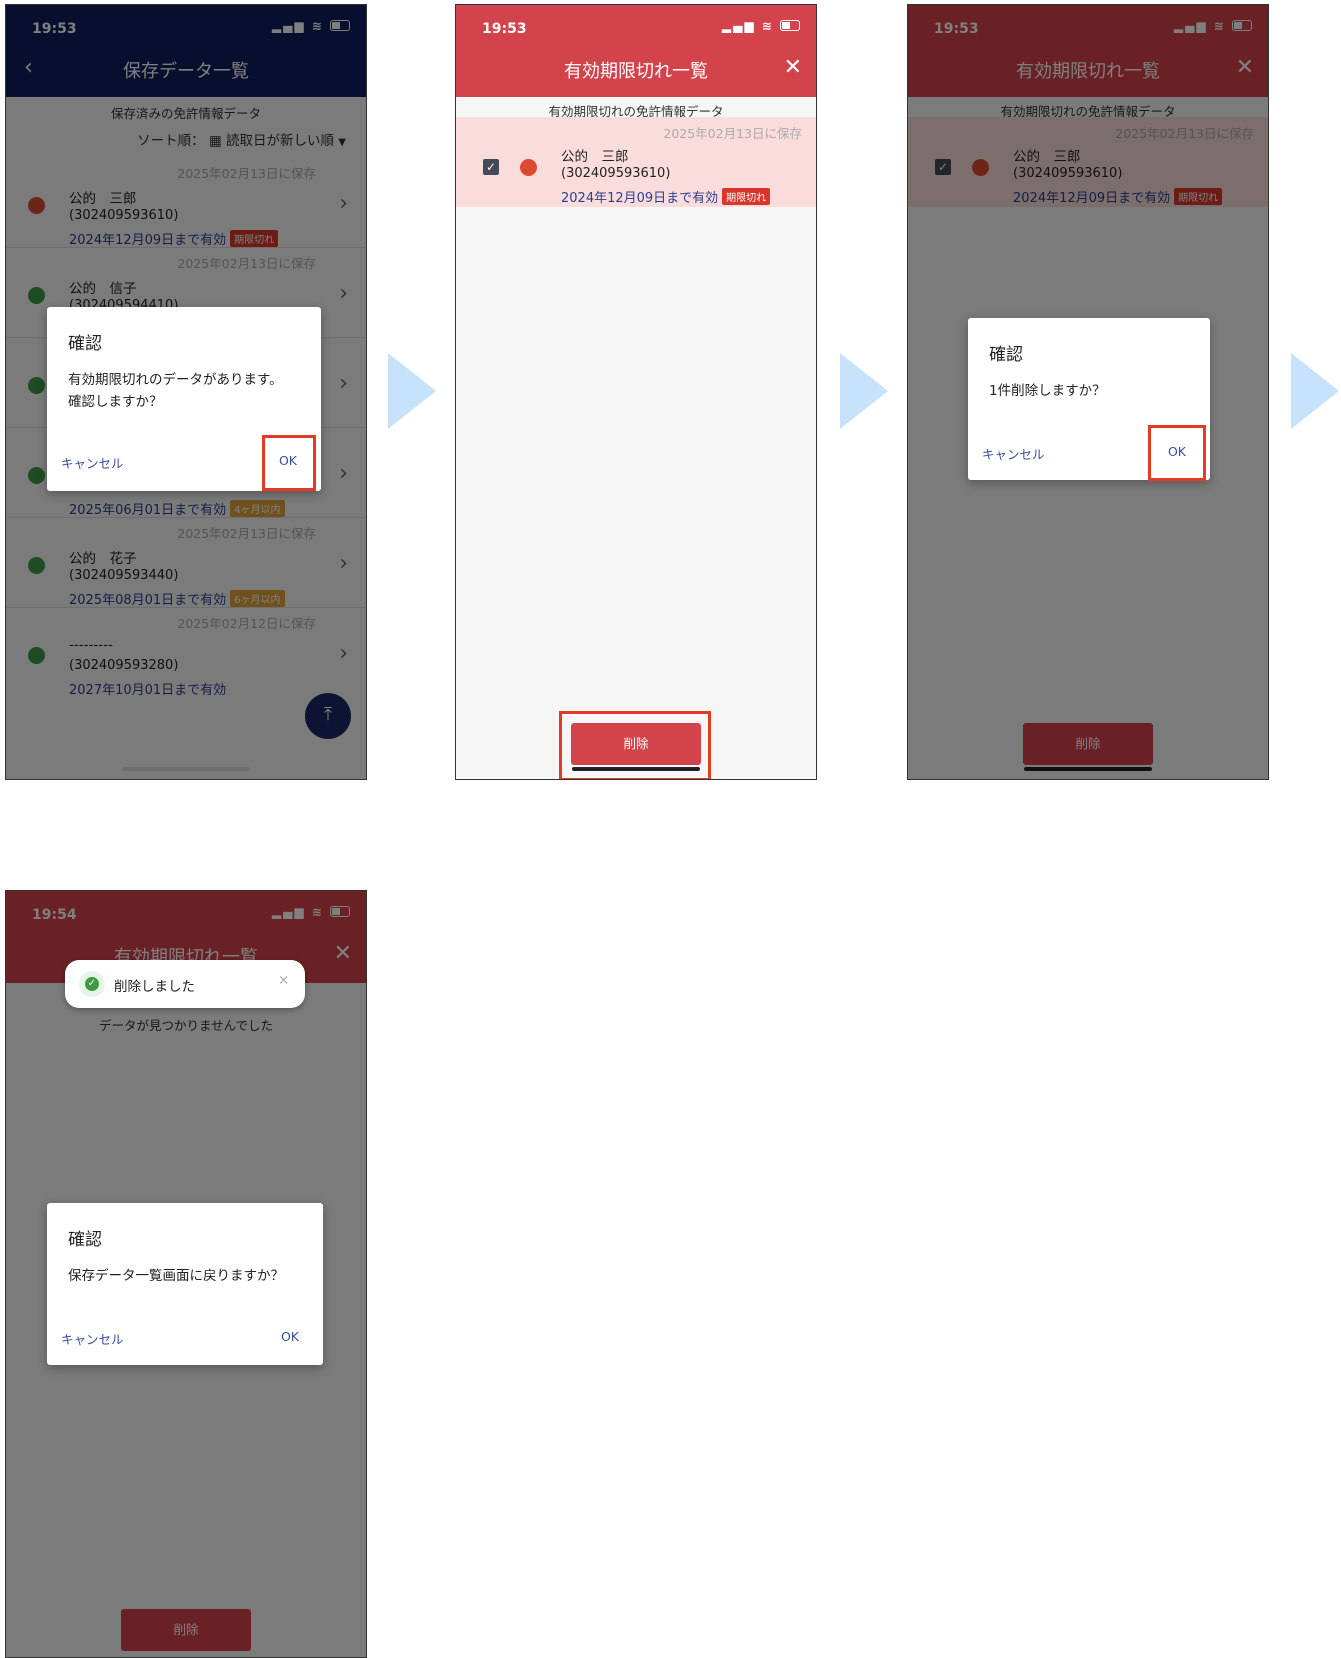 The height and width of the screenshot is (1658, 1341). I want to click on close-icon: ✕, so click(793, 67).